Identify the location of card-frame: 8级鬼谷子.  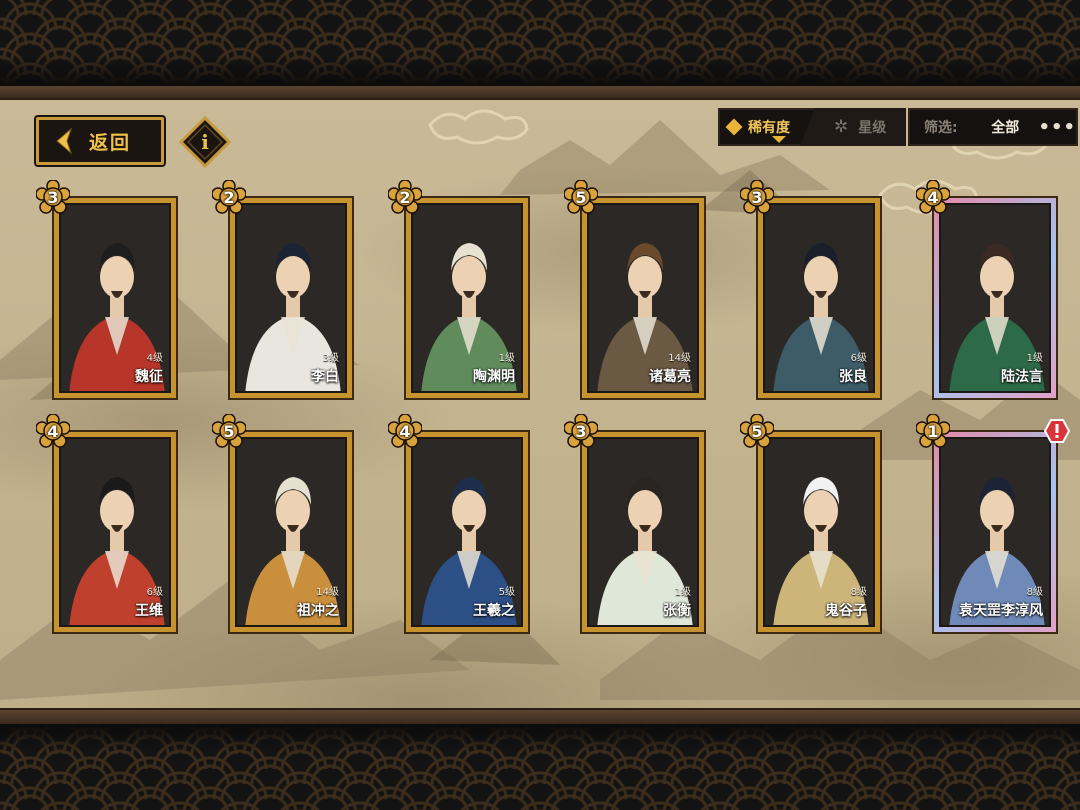
(819, 532).